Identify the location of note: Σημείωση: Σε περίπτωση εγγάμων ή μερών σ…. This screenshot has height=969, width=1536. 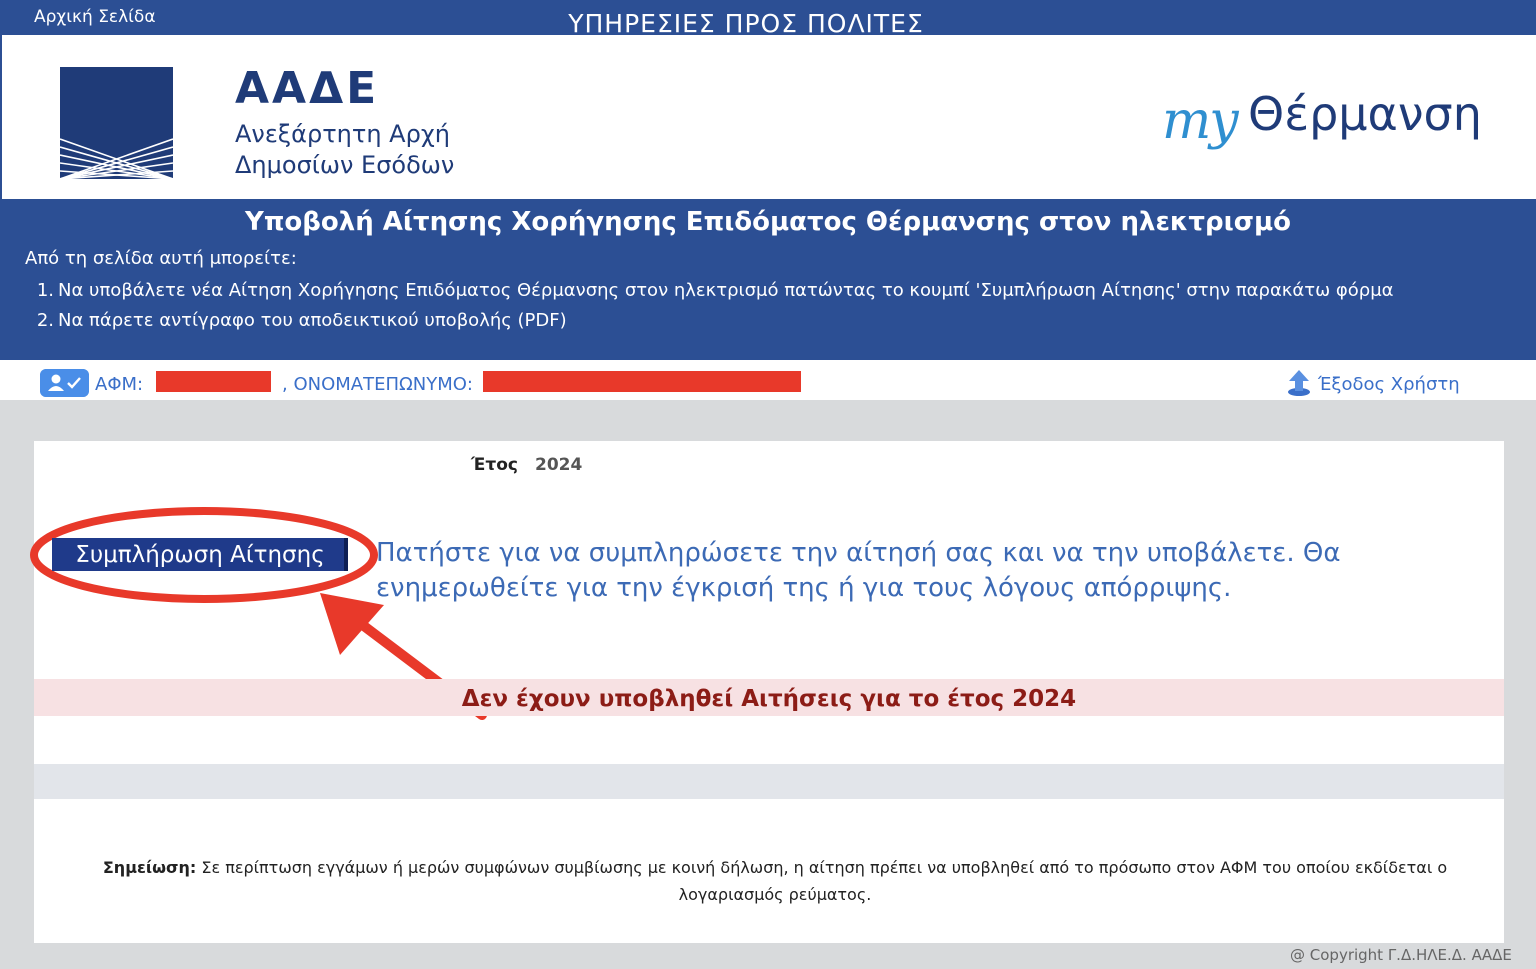
(775, 881).